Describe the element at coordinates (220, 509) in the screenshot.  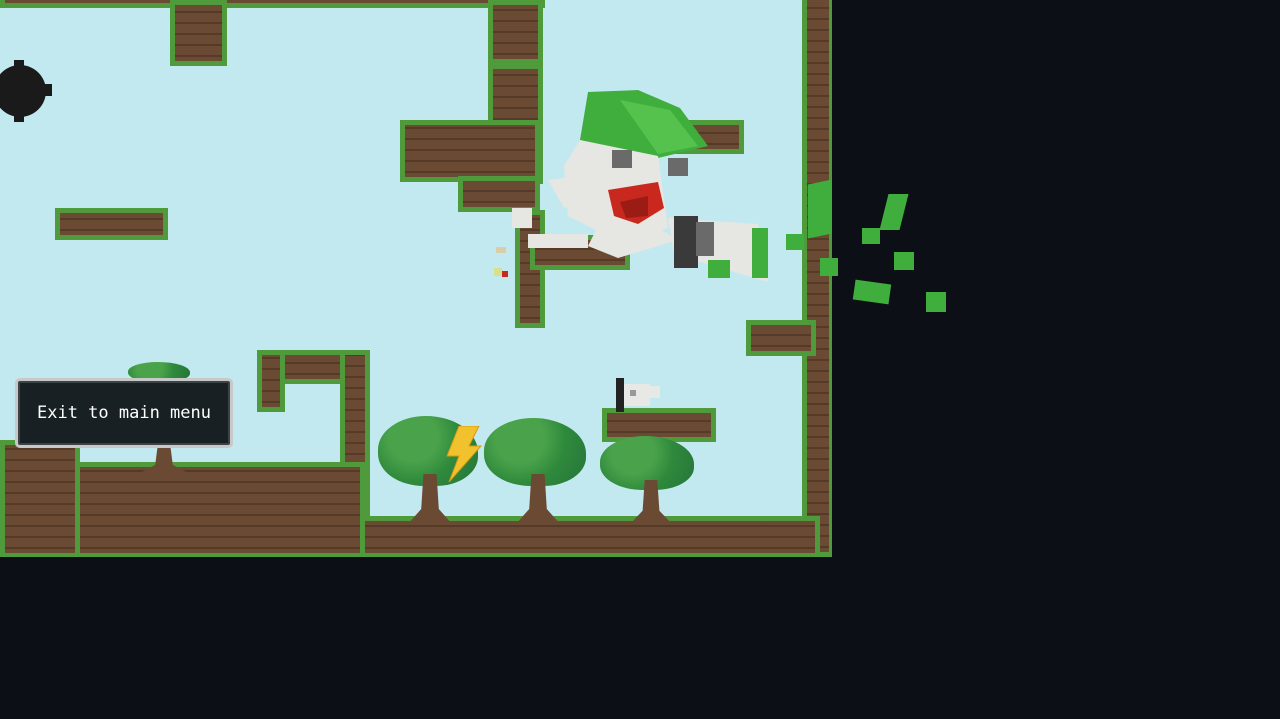
I see `ground-left-raised` at that location.